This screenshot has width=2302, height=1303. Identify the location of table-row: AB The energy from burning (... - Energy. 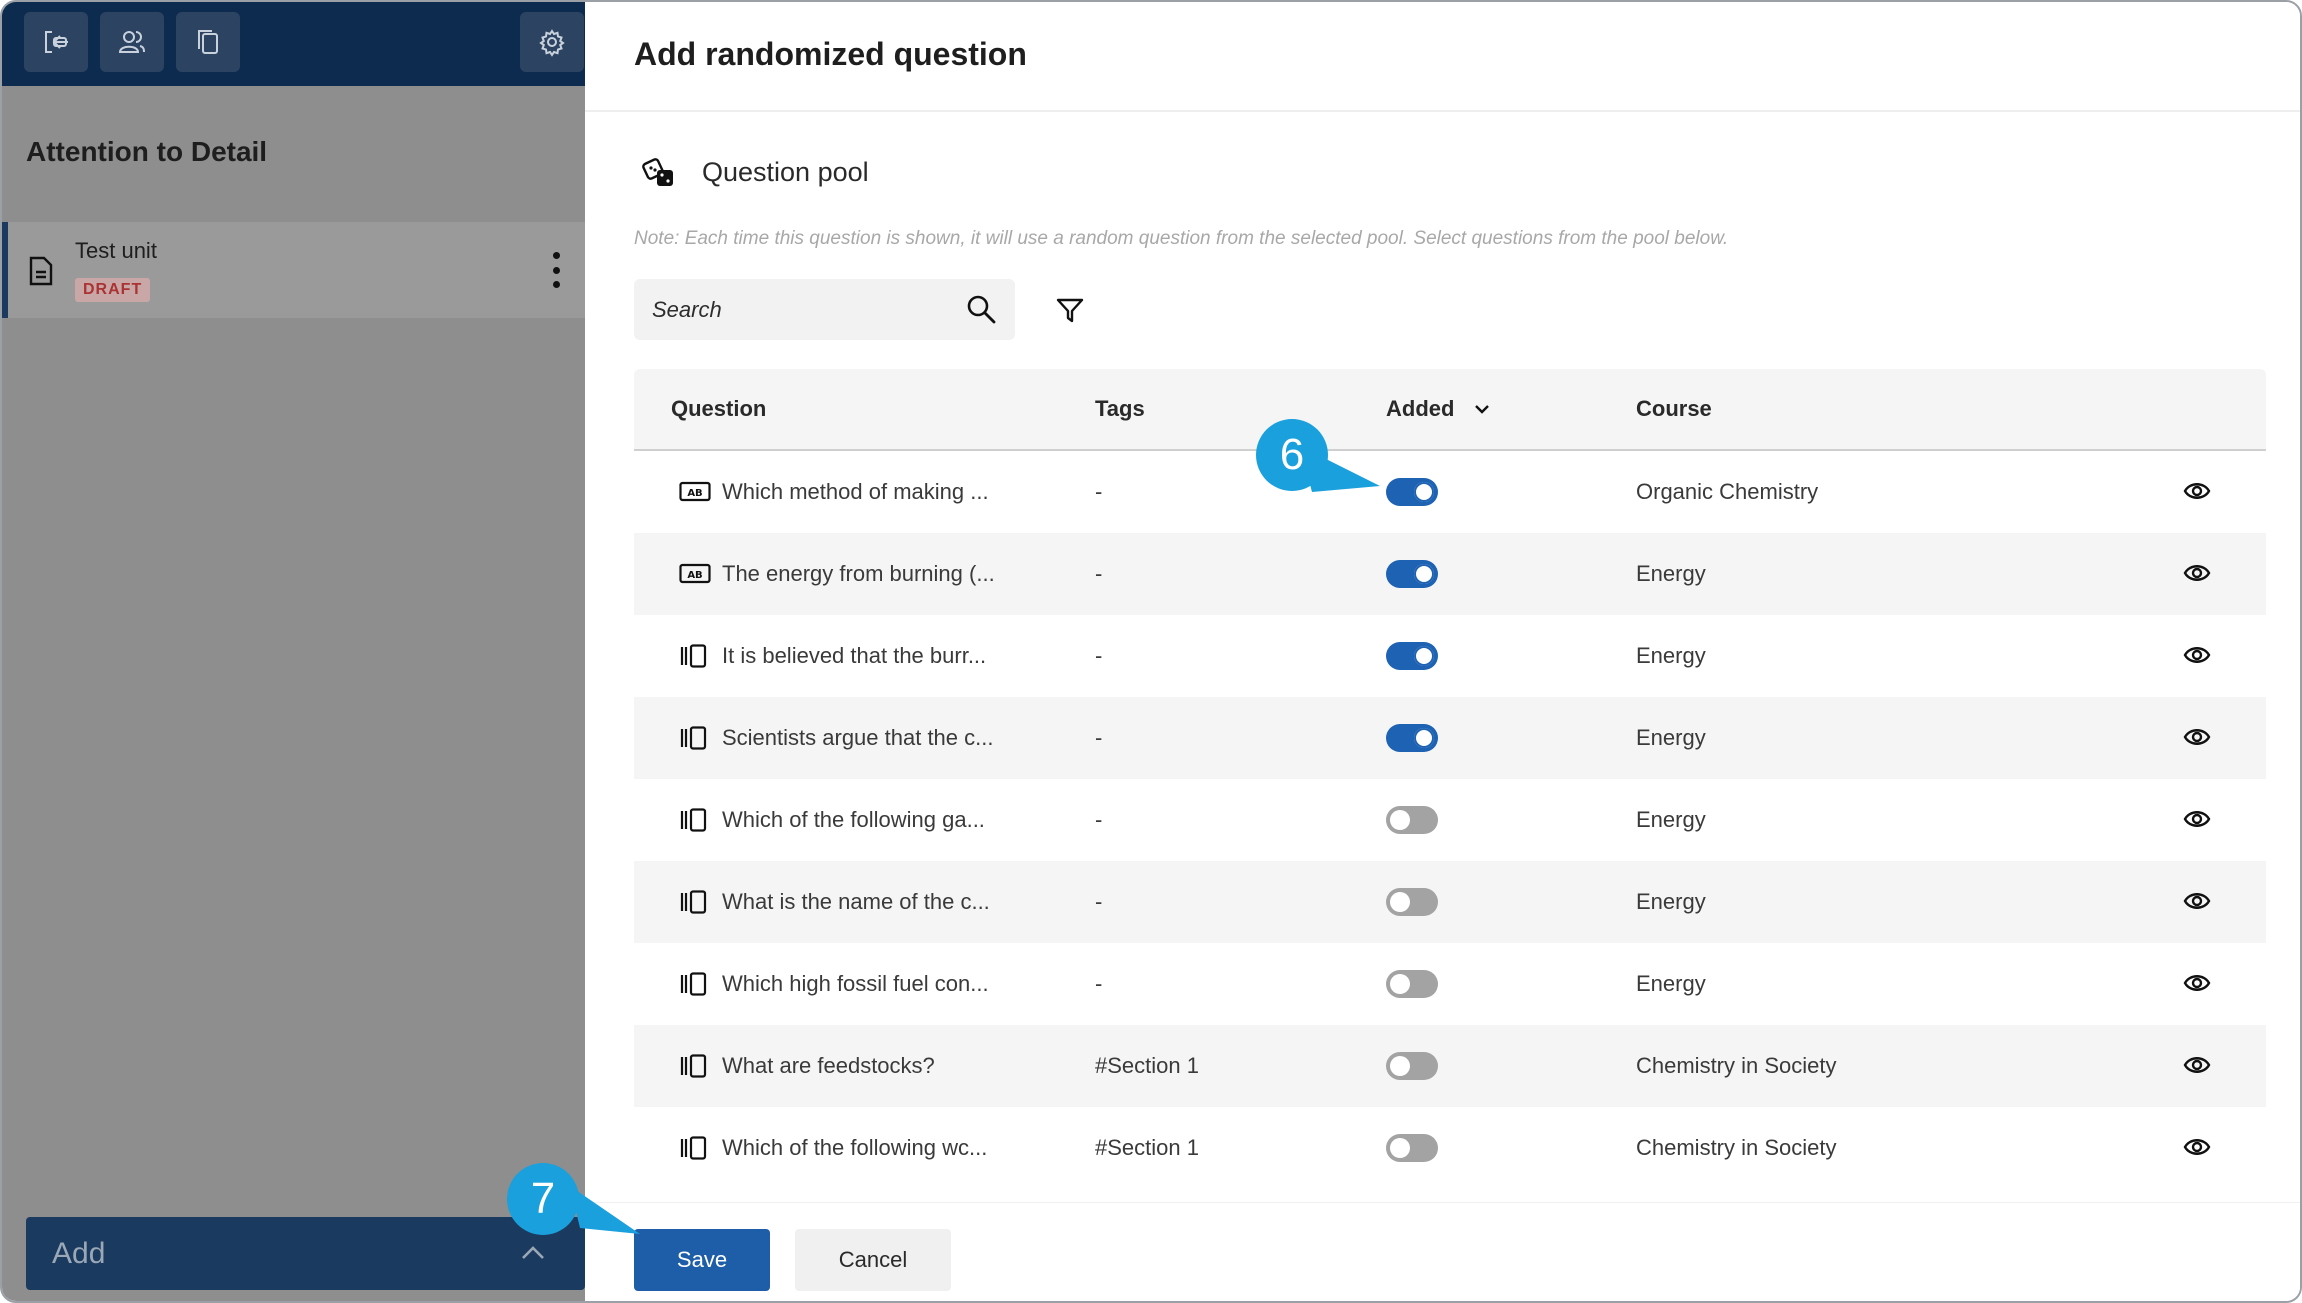
(1450, 574).